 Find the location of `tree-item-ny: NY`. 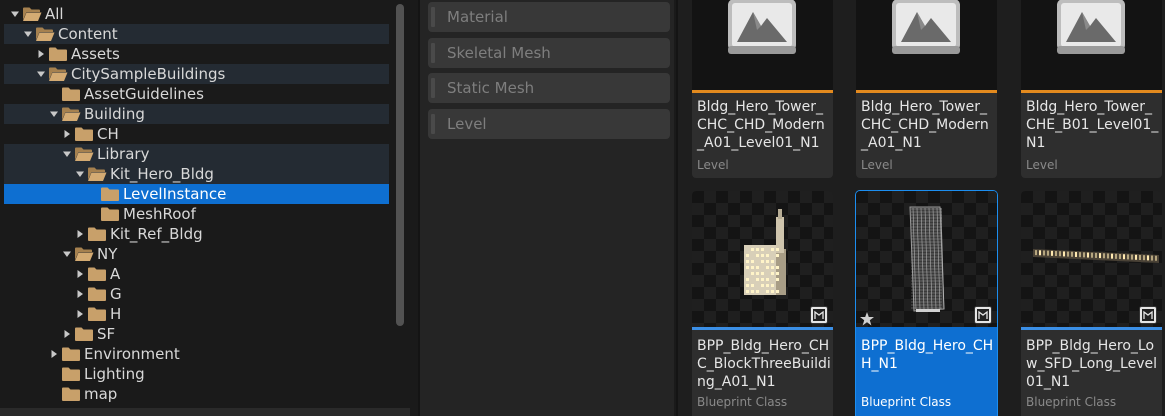

tree-item-ny: NY is located at coordinates (196, 254).